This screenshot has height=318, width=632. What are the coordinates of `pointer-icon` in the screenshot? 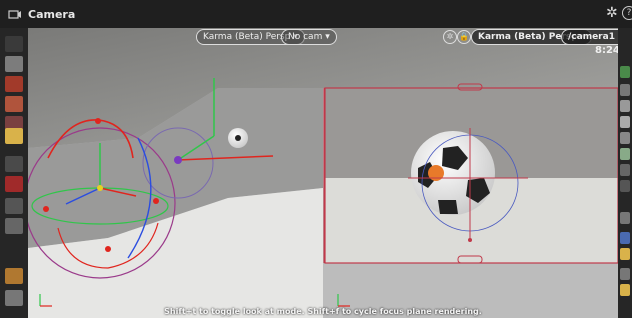 It's located at (14, 298).